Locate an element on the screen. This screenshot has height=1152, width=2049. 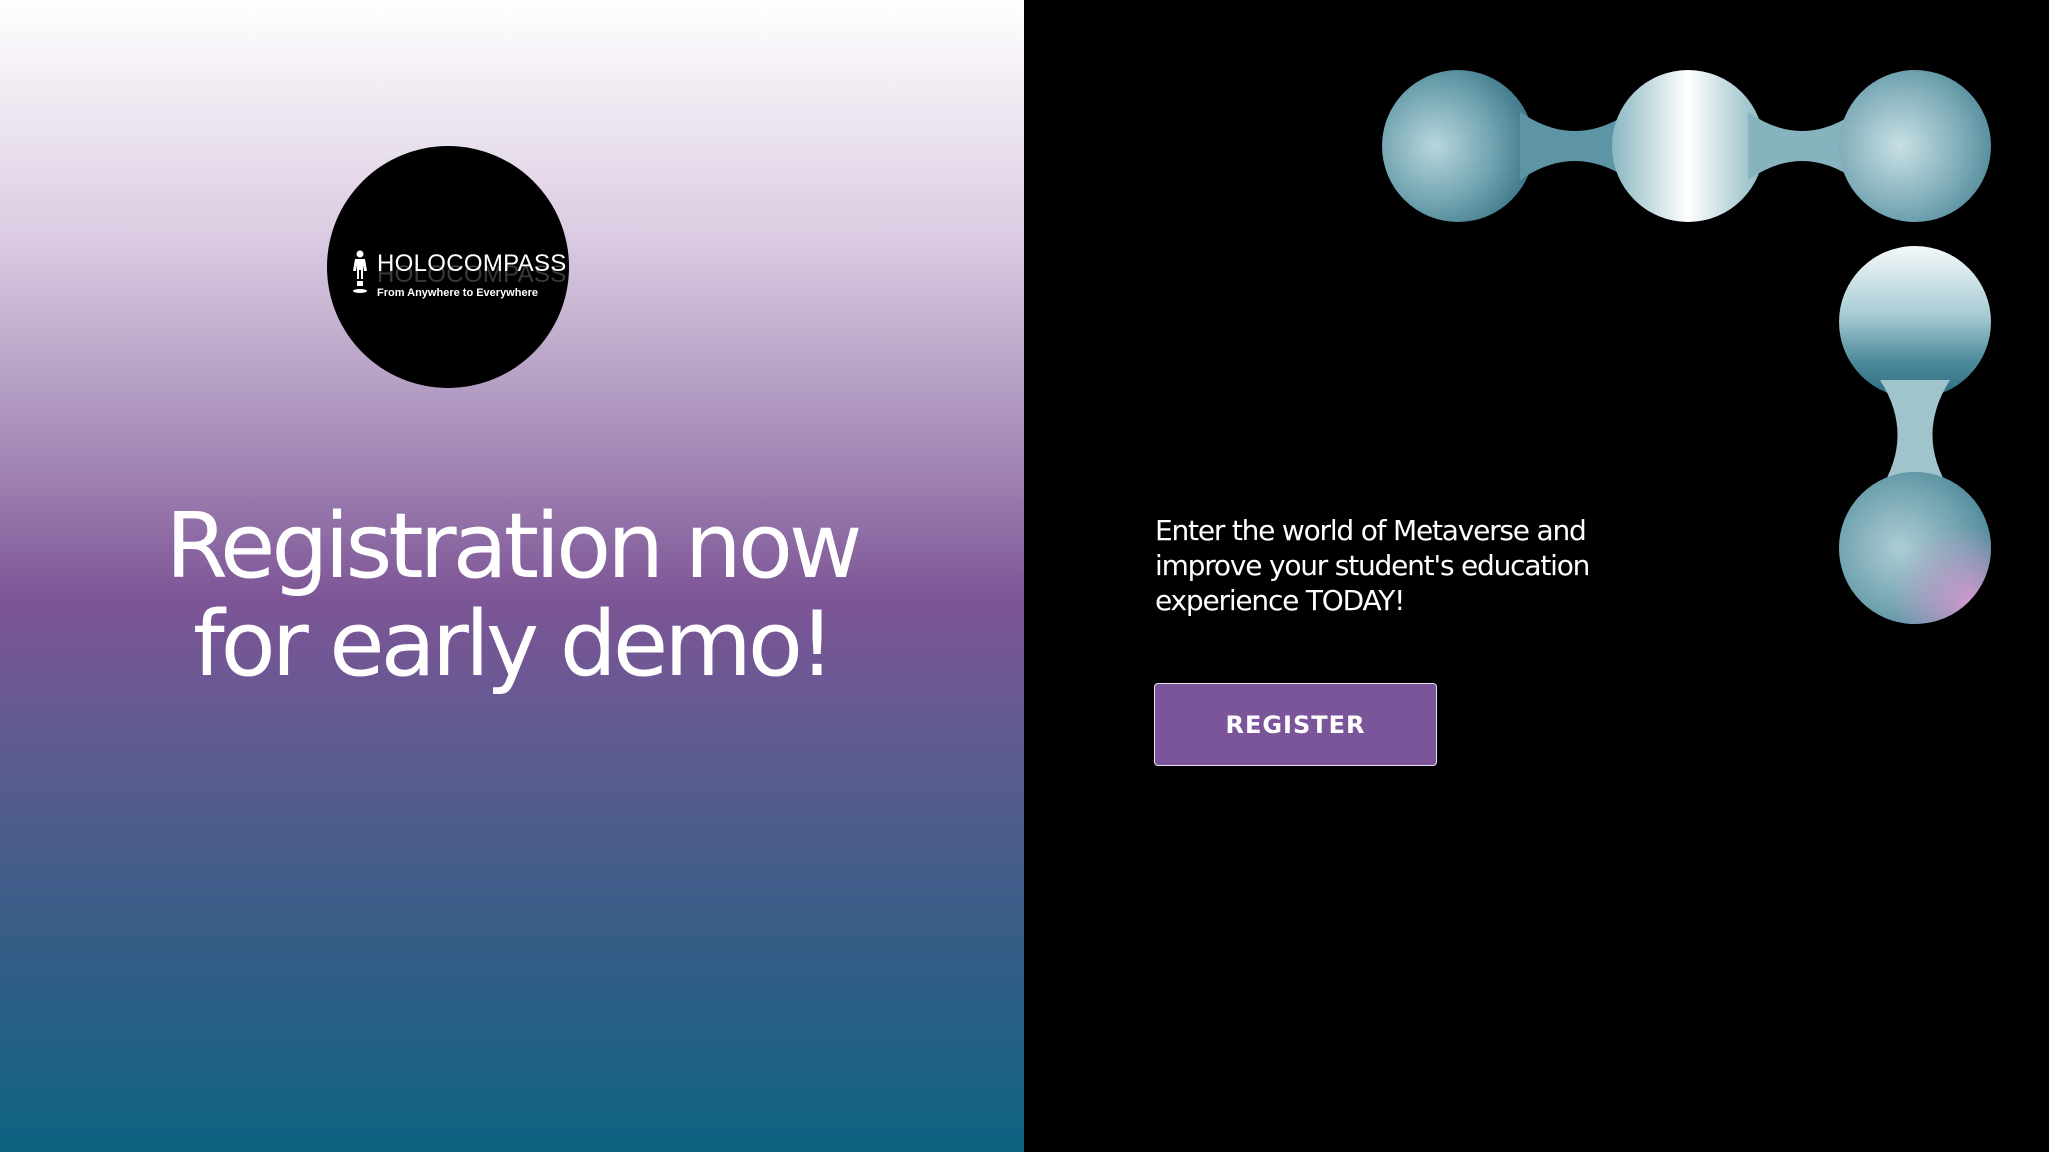
headline: Registration now for early demo! is located at coordinates (512, 596).